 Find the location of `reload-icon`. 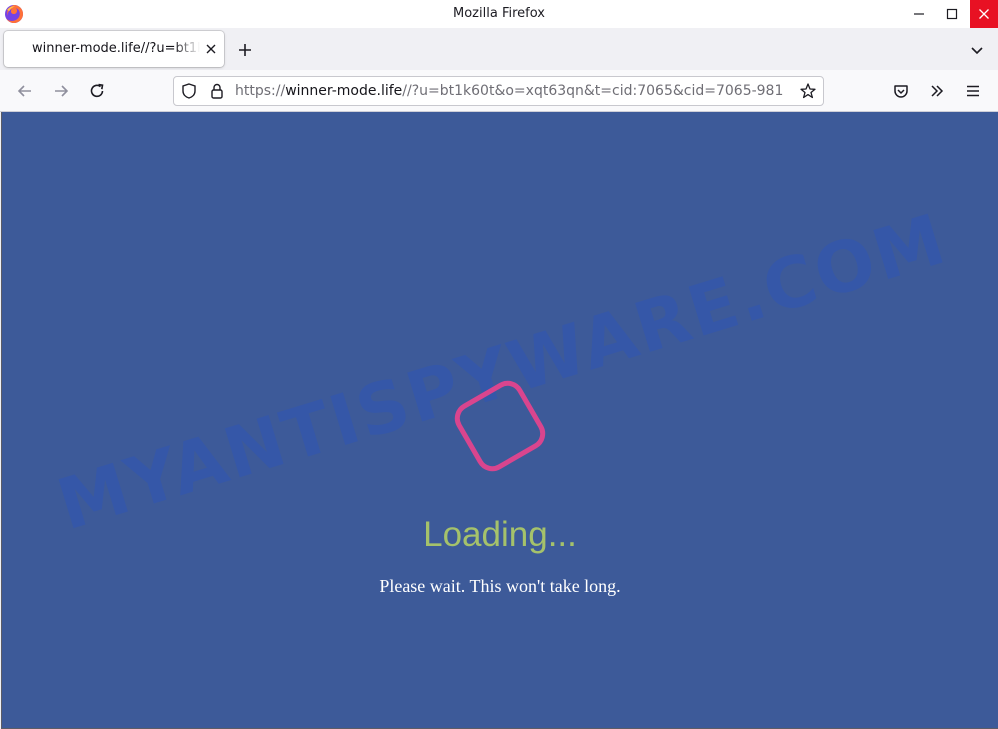

reload-icon is located at coordinates (97, 91).